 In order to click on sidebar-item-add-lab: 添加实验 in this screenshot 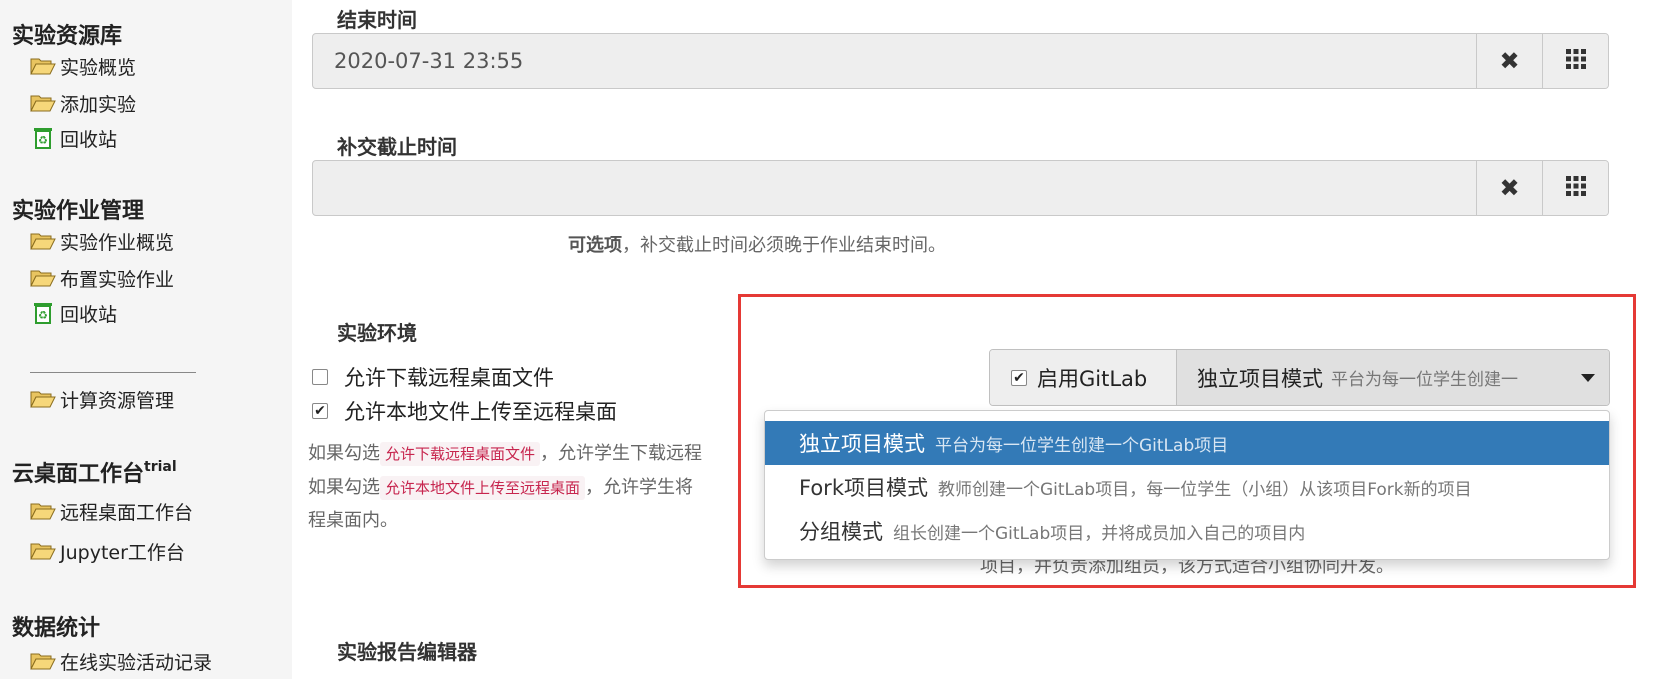, I will do `click(83, 103)`.